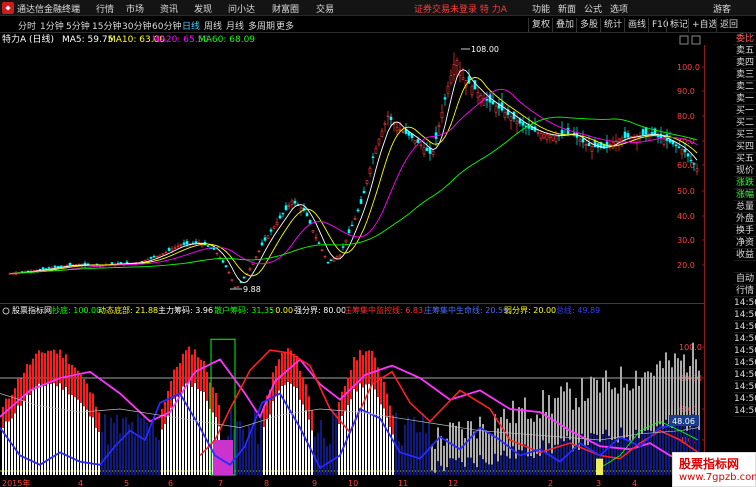 Image resolution: width=756 pixels, height=487 pixels. I want to click on menu-item-wealth: 财富圈, so click(285, 8).